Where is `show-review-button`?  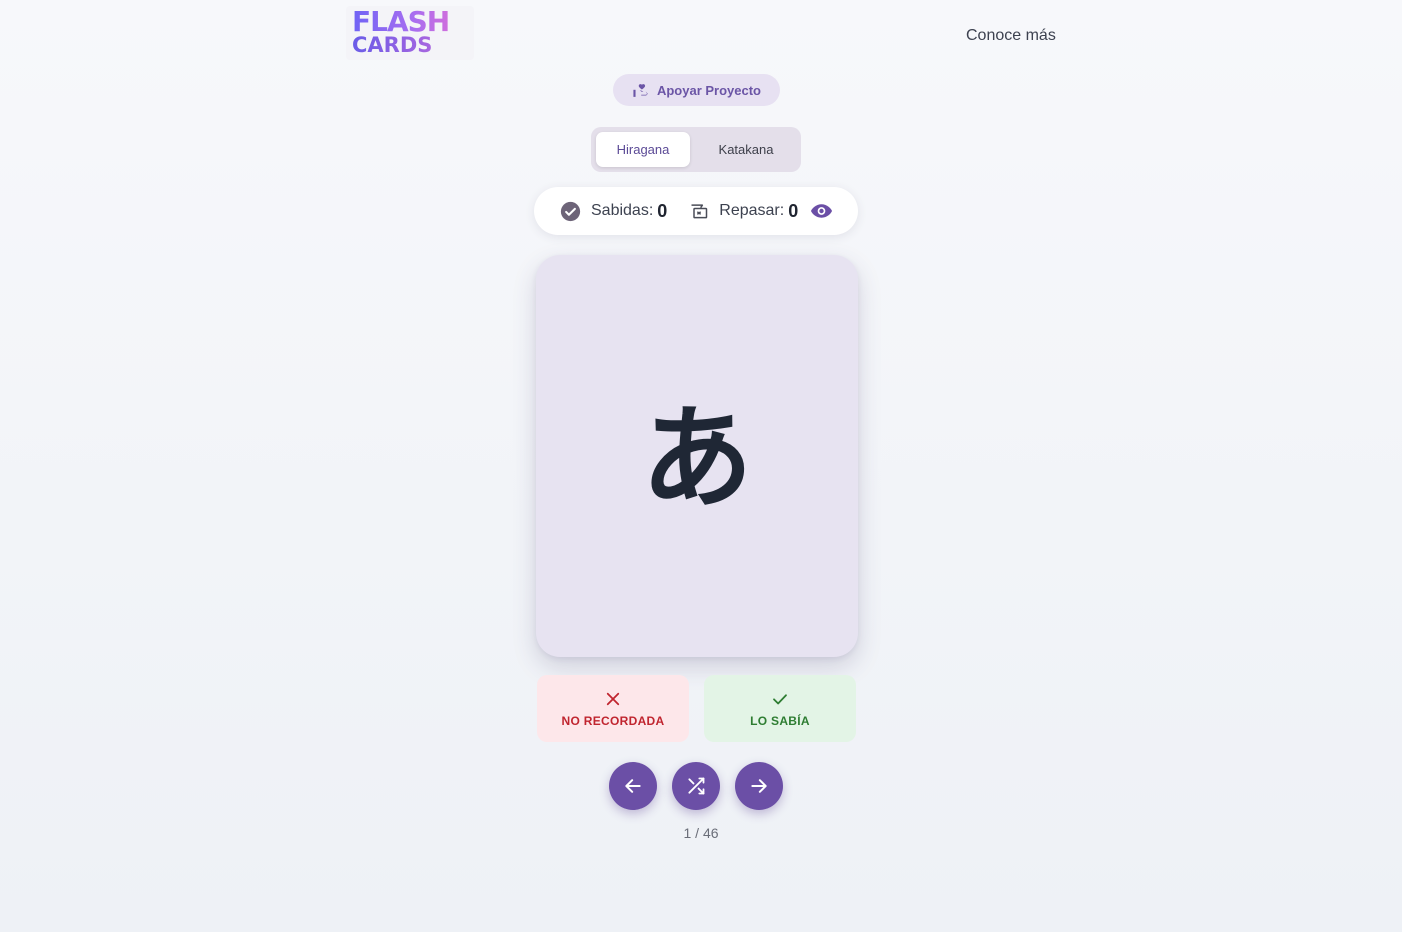
show-review-button is located at coordinates (821, 211).